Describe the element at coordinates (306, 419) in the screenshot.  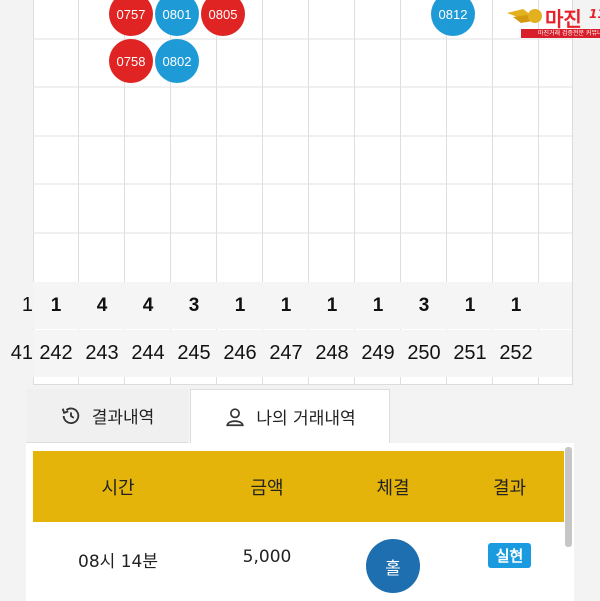
I see `tab-my-trades-label: 나의 거래내역` at that location.